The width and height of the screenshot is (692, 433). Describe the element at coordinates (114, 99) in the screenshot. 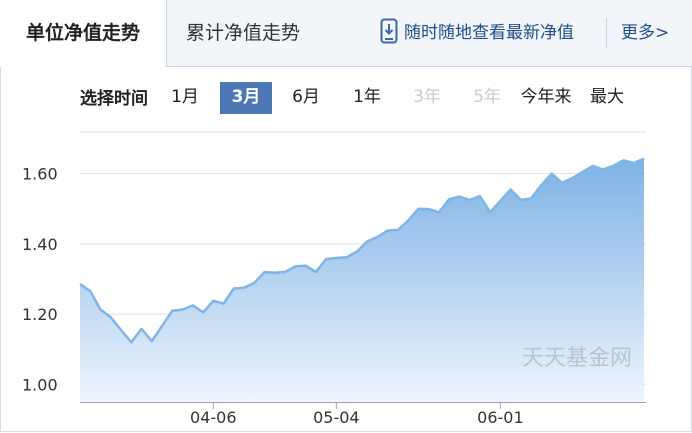

I see `period-selector-label: 选择时间` at that location.